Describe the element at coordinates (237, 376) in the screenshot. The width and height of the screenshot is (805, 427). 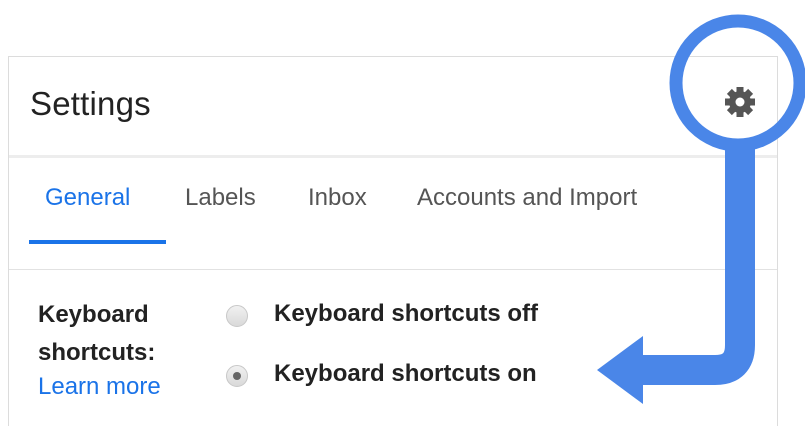
I see `radio-on` at that location.